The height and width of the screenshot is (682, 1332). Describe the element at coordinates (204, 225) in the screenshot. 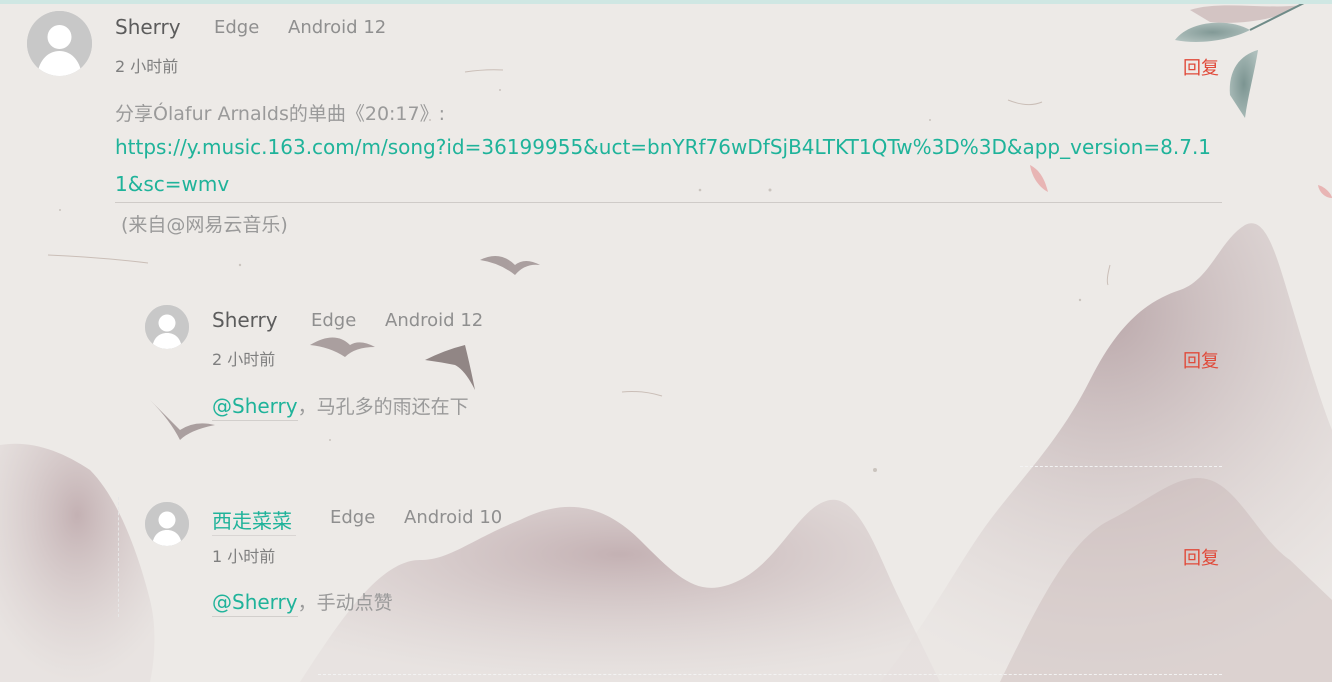

I see `source-text: (来自@网易云音乐)` at that location.